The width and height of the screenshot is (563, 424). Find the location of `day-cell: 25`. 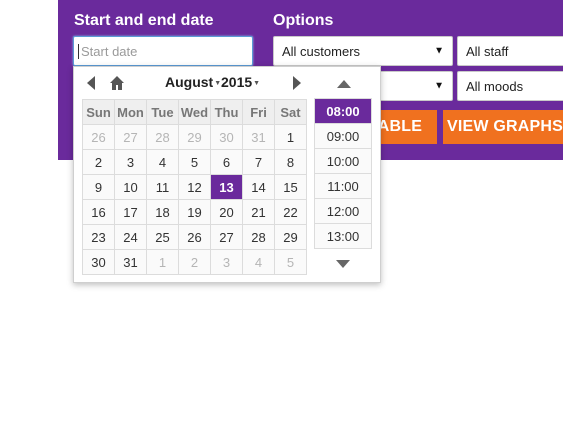

day-cell: 25 is located at coordinates (162, 237).